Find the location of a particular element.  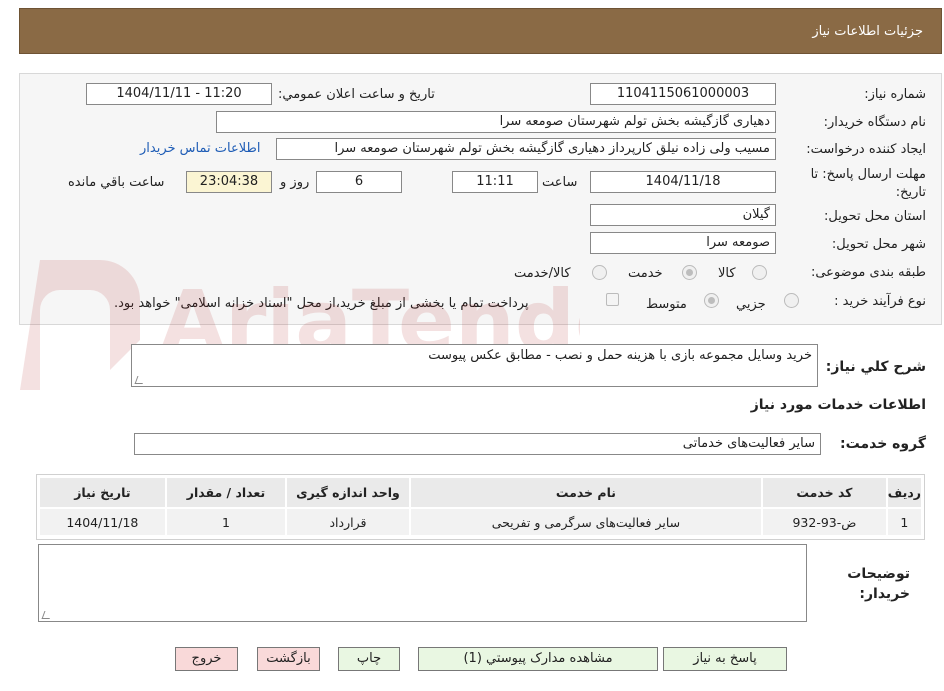

cell-qty: 1 is located at coordinates (226, 522).